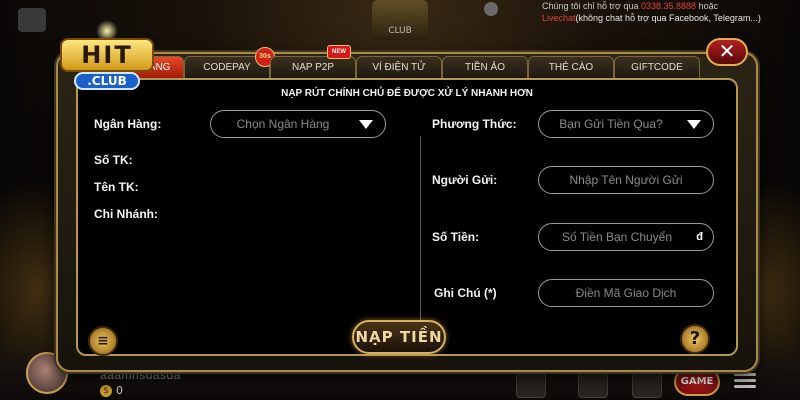 This screenshot has height=400, width=800. Describe the element at coordinates (465, 180) in the screenshot. I see `sender-label: Người Gửi:` at that location.